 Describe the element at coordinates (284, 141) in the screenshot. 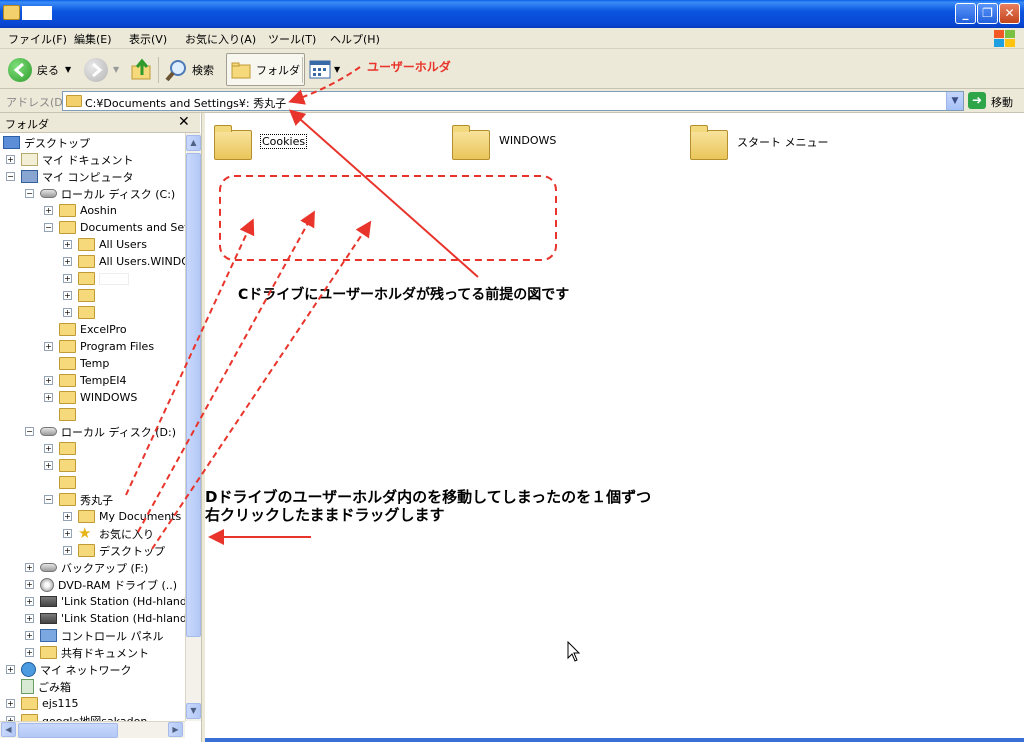

I see `file-cookies: Cookies` at that location.